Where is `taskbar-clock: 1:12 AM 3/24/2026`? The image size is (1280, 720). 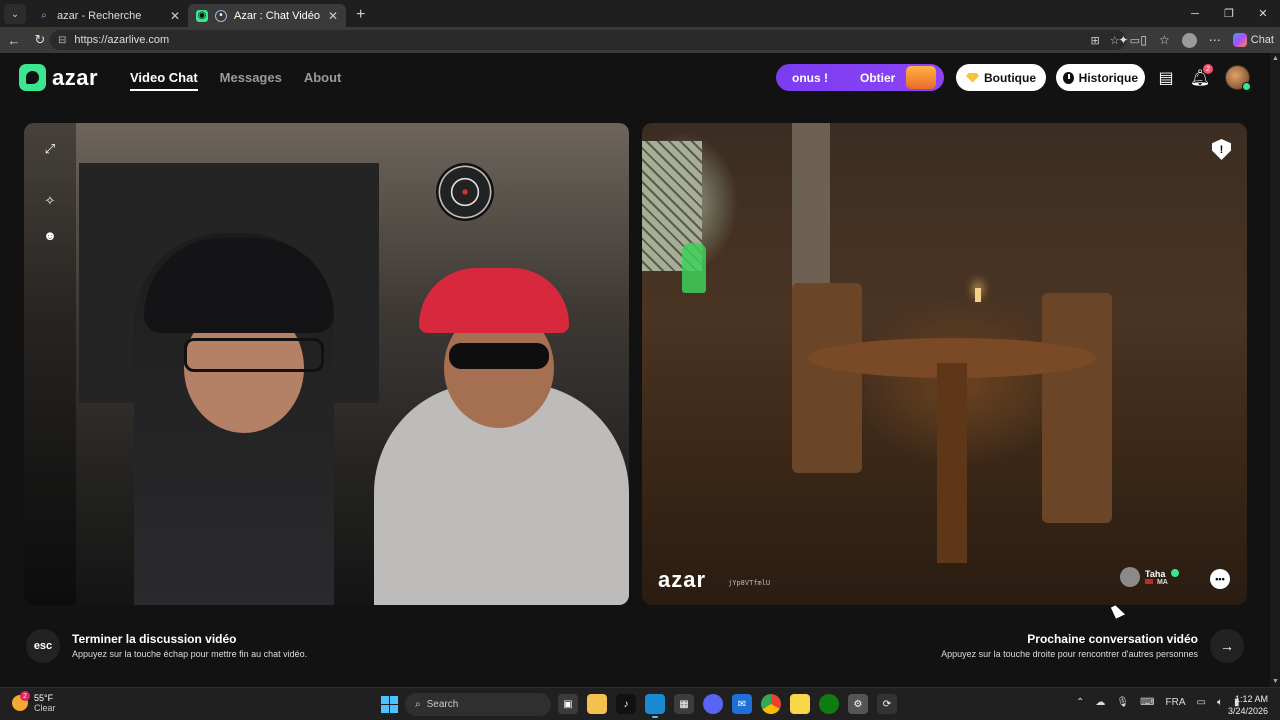
taskbar-clock: 1:12 AM 3/24/2026 is located at coordinates (1248, 705).